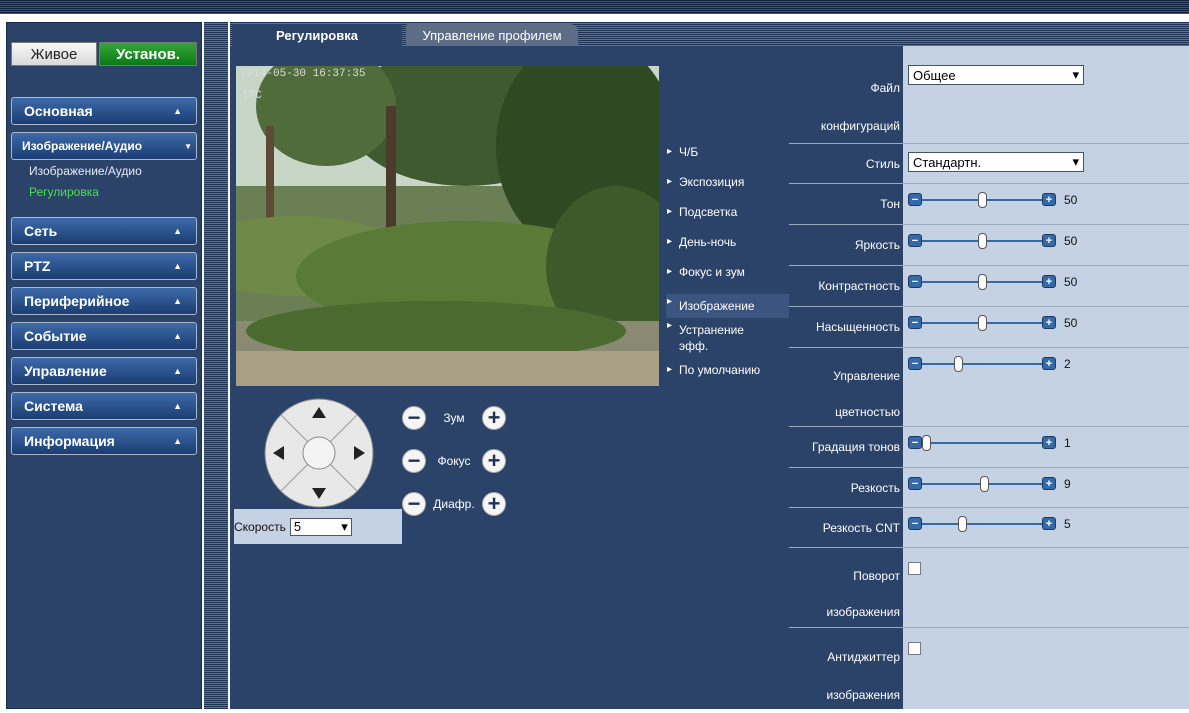 The width and height of the screenshot is (1189, 713). I want to click on rotate-checkbox, so click(914, 568).